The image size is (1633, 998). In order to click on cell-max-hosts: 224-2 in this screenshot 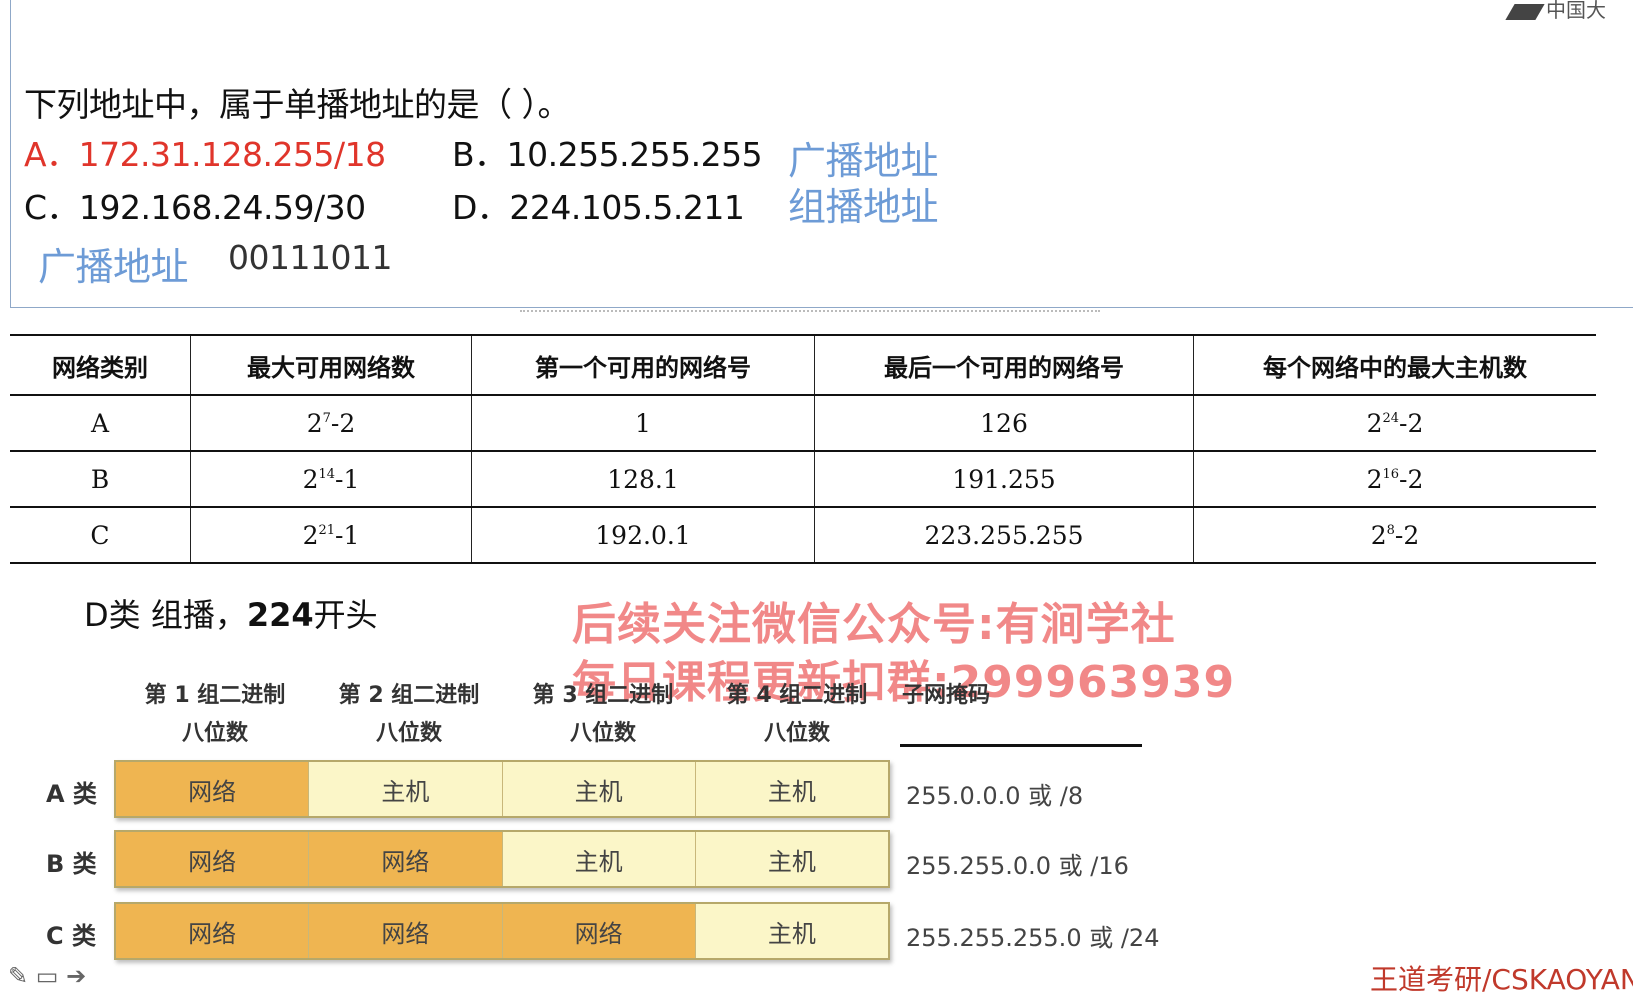, I will do `click(1394, 423)`.